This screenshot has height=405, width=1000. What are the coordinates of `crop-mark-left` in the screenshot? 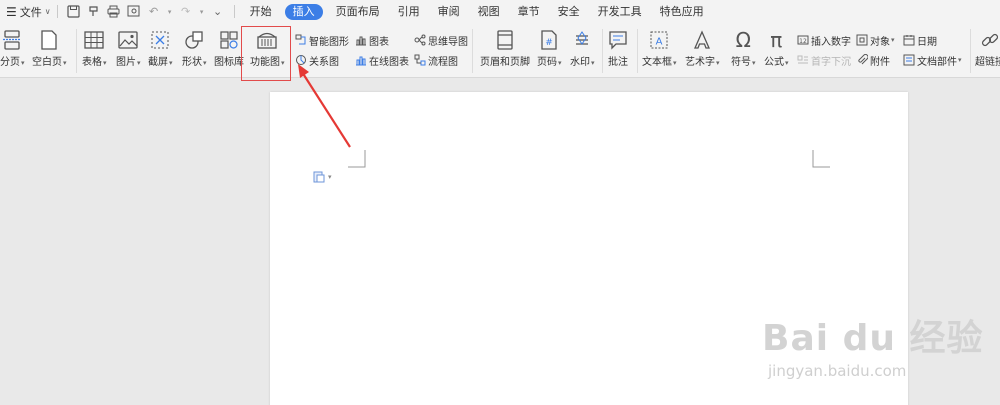 It's located at (357, 159).